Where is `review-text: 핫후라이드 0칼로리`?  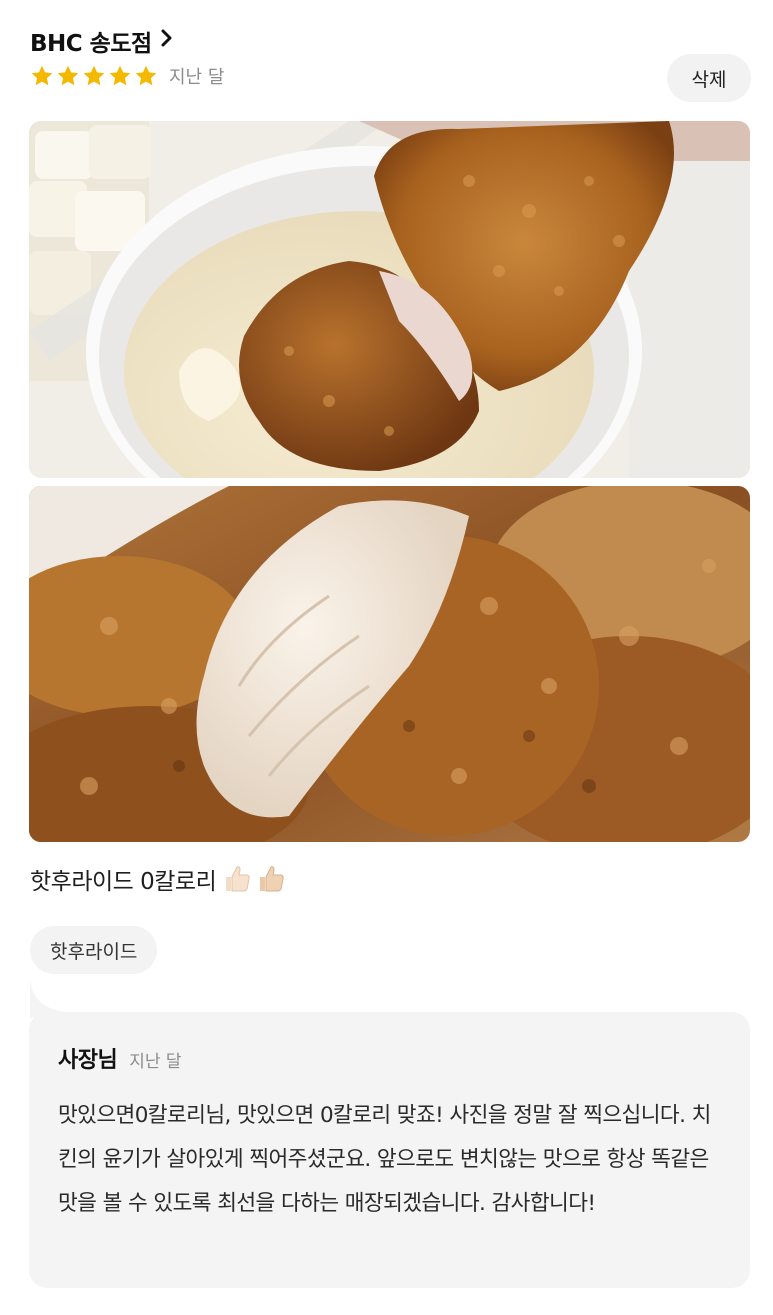
review-text: 핫후라이드 0칼로리 is located at coordinates (159, 879).